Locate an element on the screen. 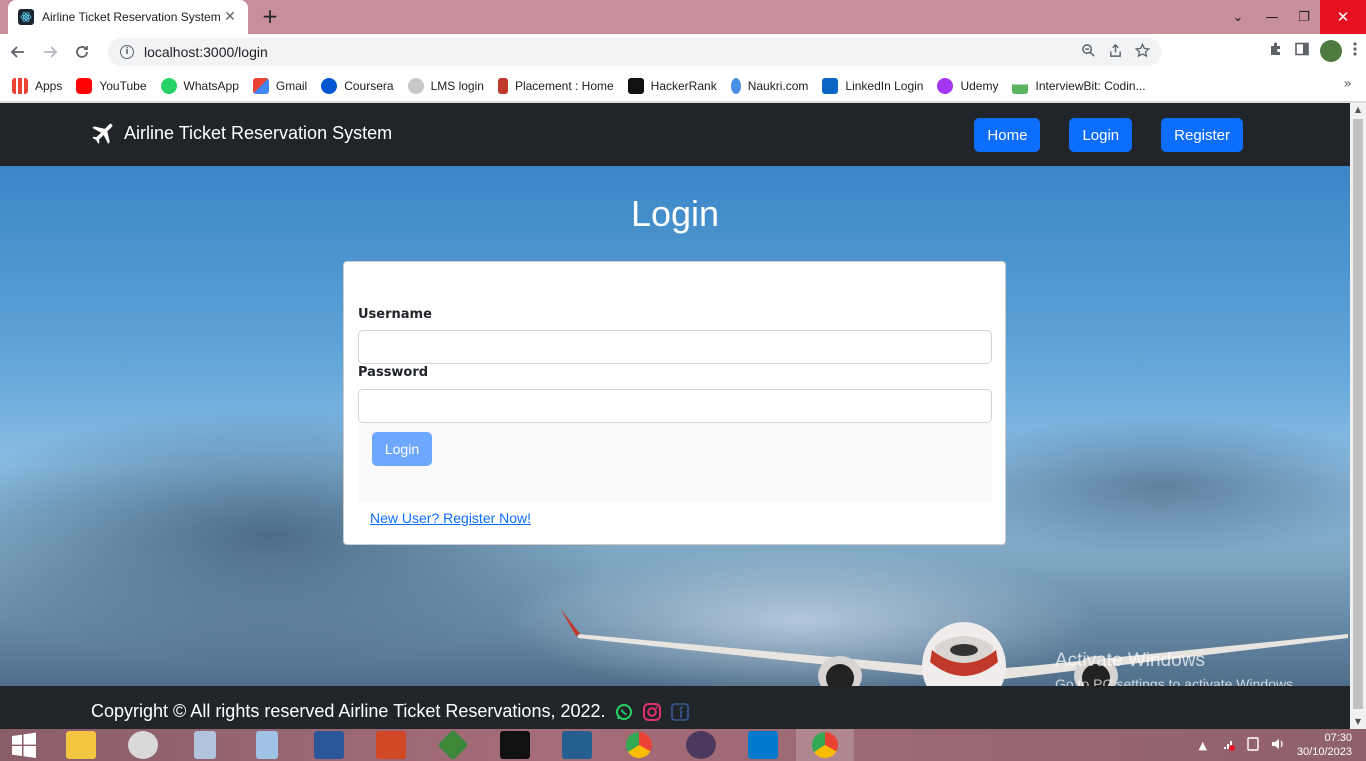 The image size is (1366, 761). new-tab-button: + is located at coordinates (270, 17).